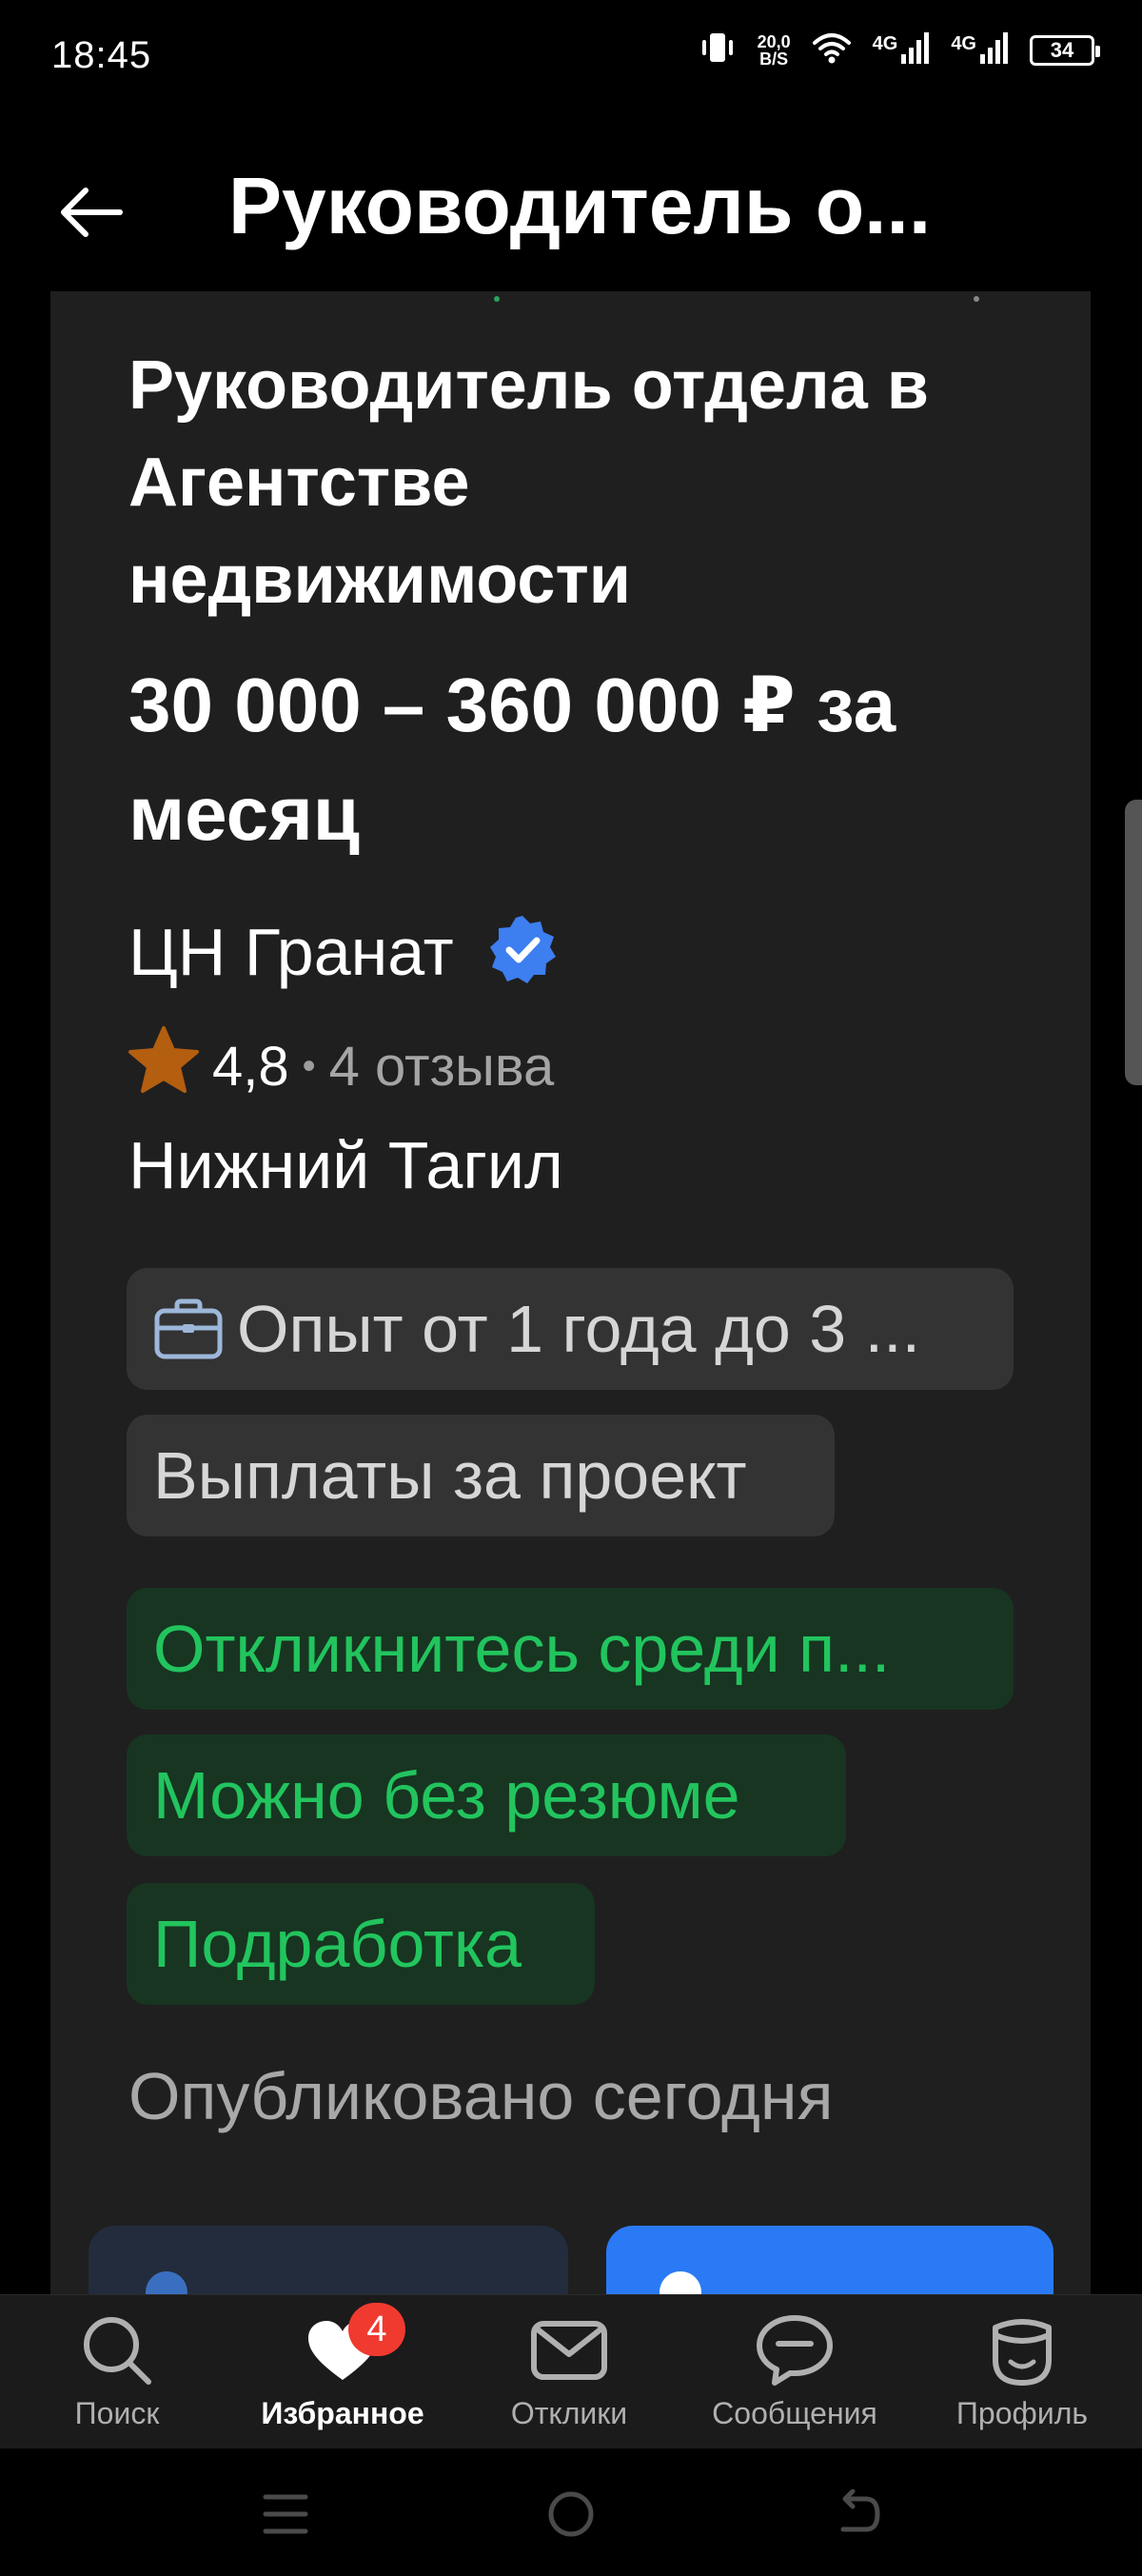  What do you see at coordinates (442, 1067) in the screenshot?
I see `reviews-count: 4 отзыва` at bounding box center [442, 1067].